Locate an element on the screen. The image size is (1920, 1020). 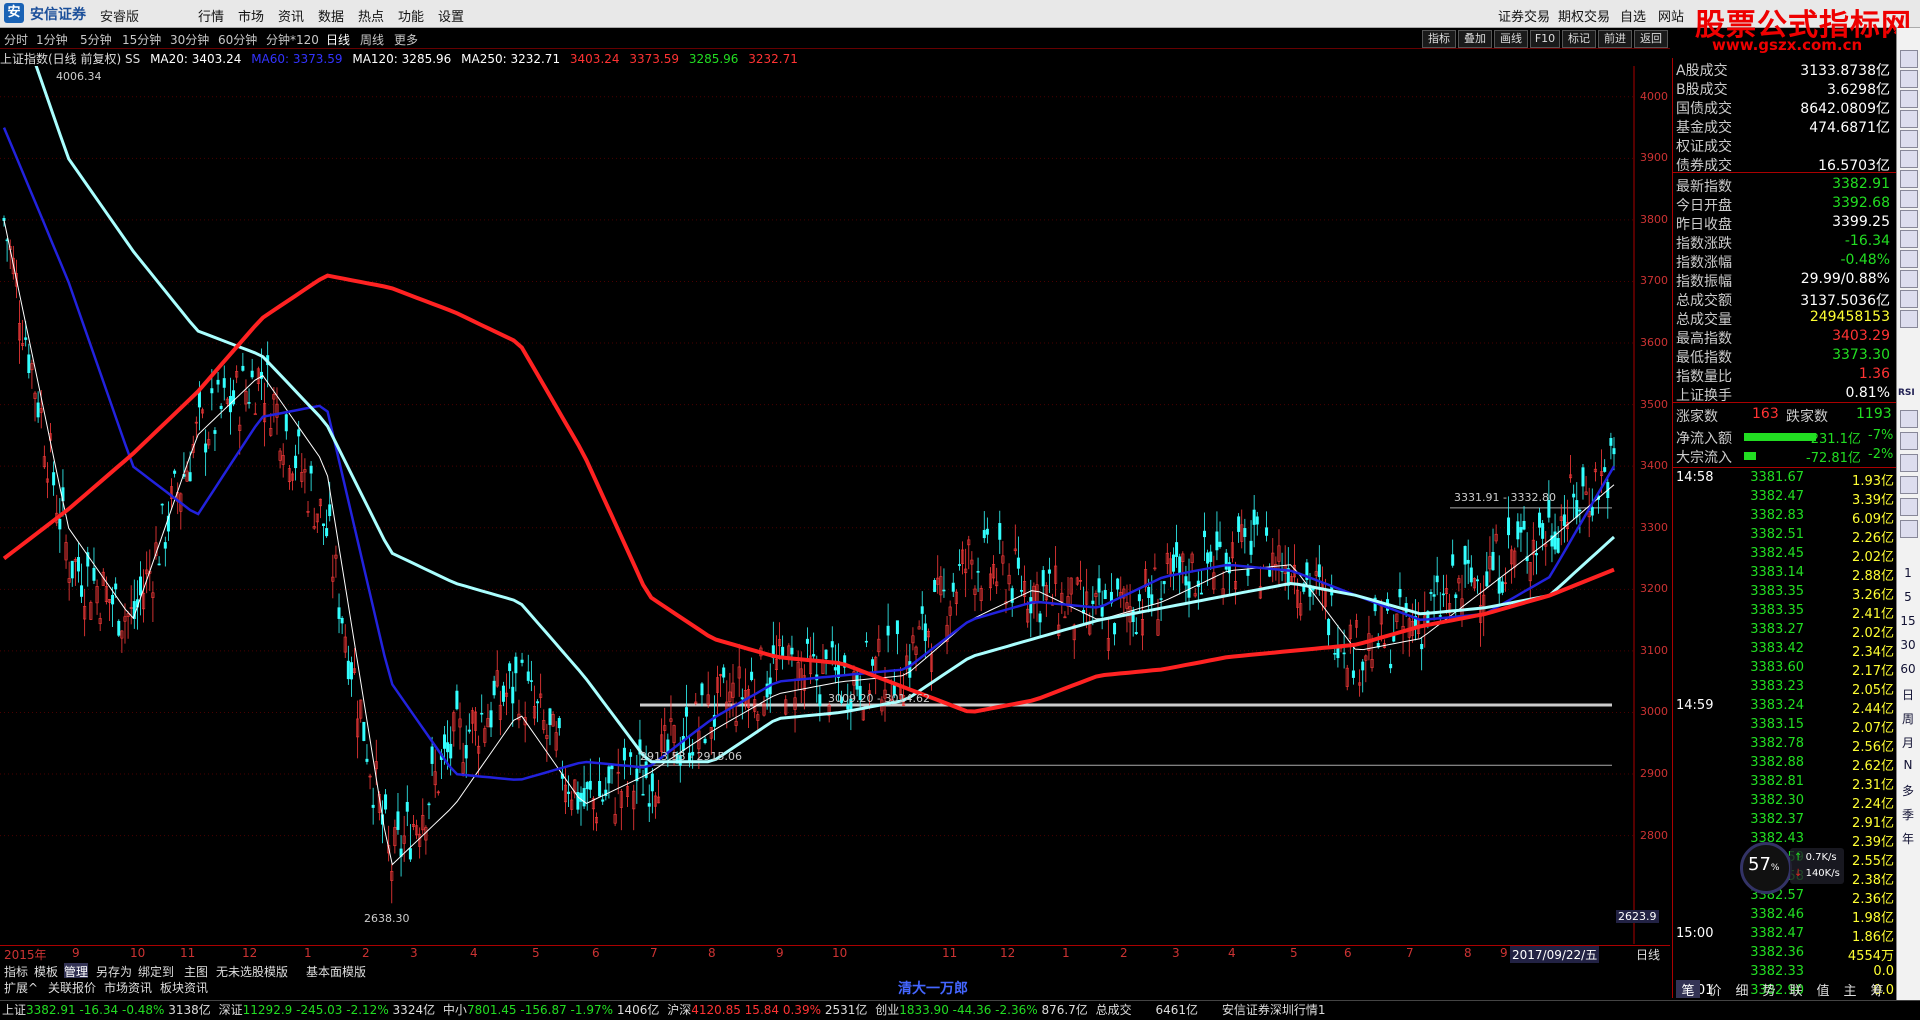
side-period-button: 30 is located at coordinates (1908, 645).